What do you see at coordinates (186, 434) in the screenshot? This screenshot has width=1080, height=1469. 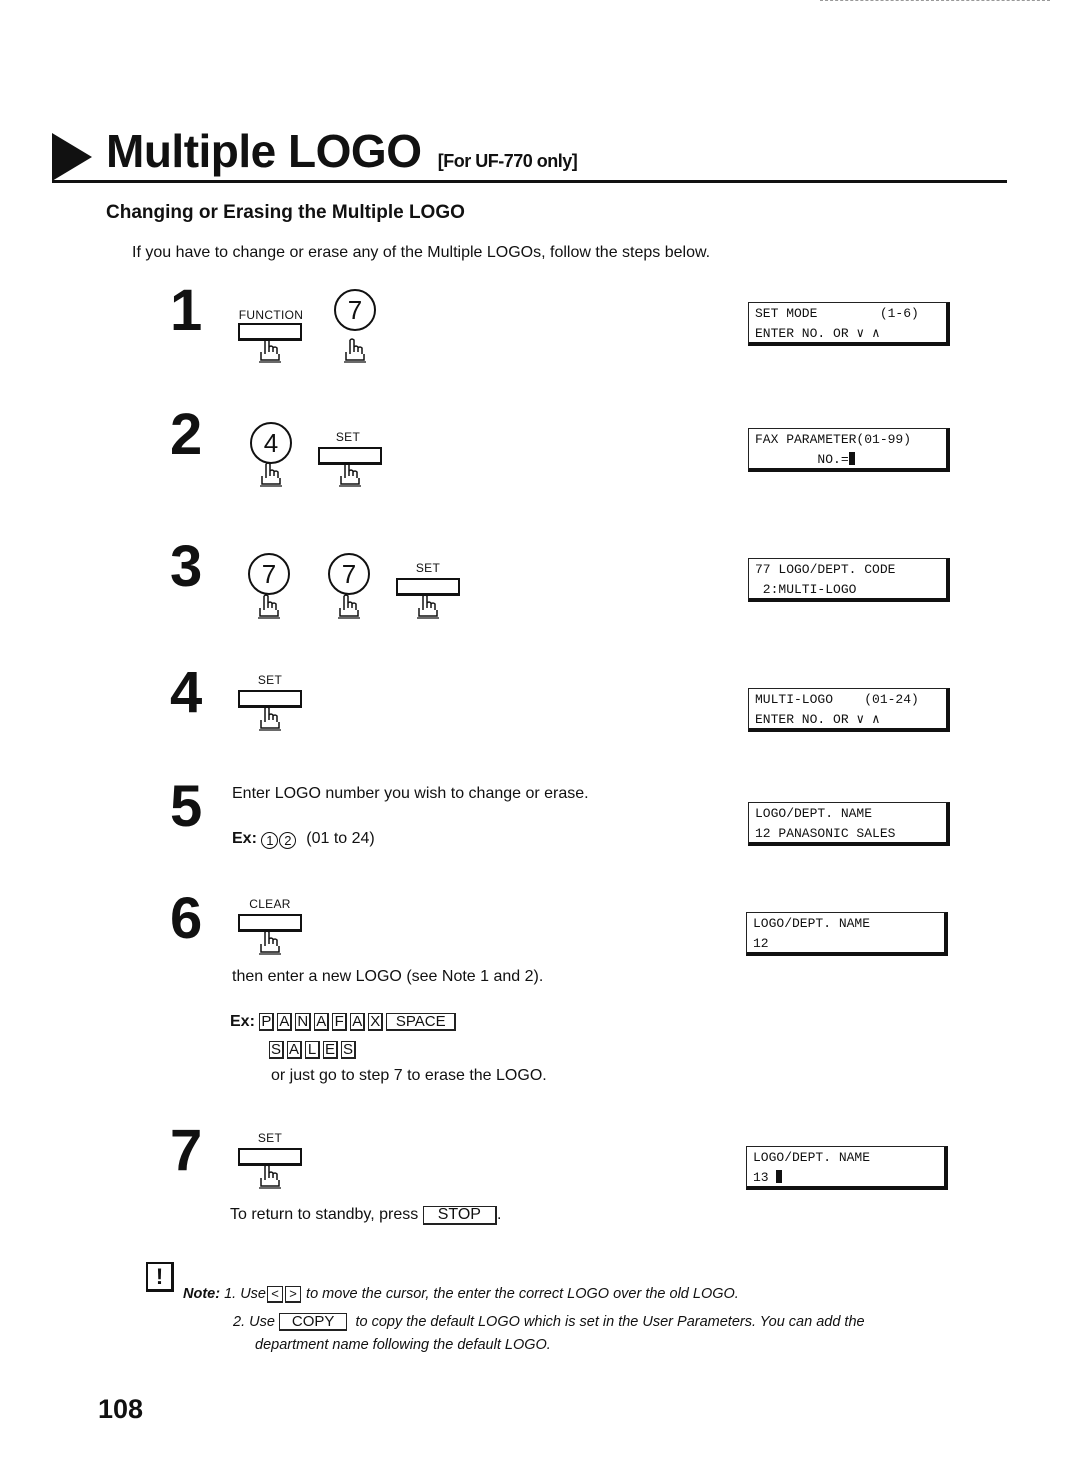 I see `step-number: 2` at bounding box center [186, 434].